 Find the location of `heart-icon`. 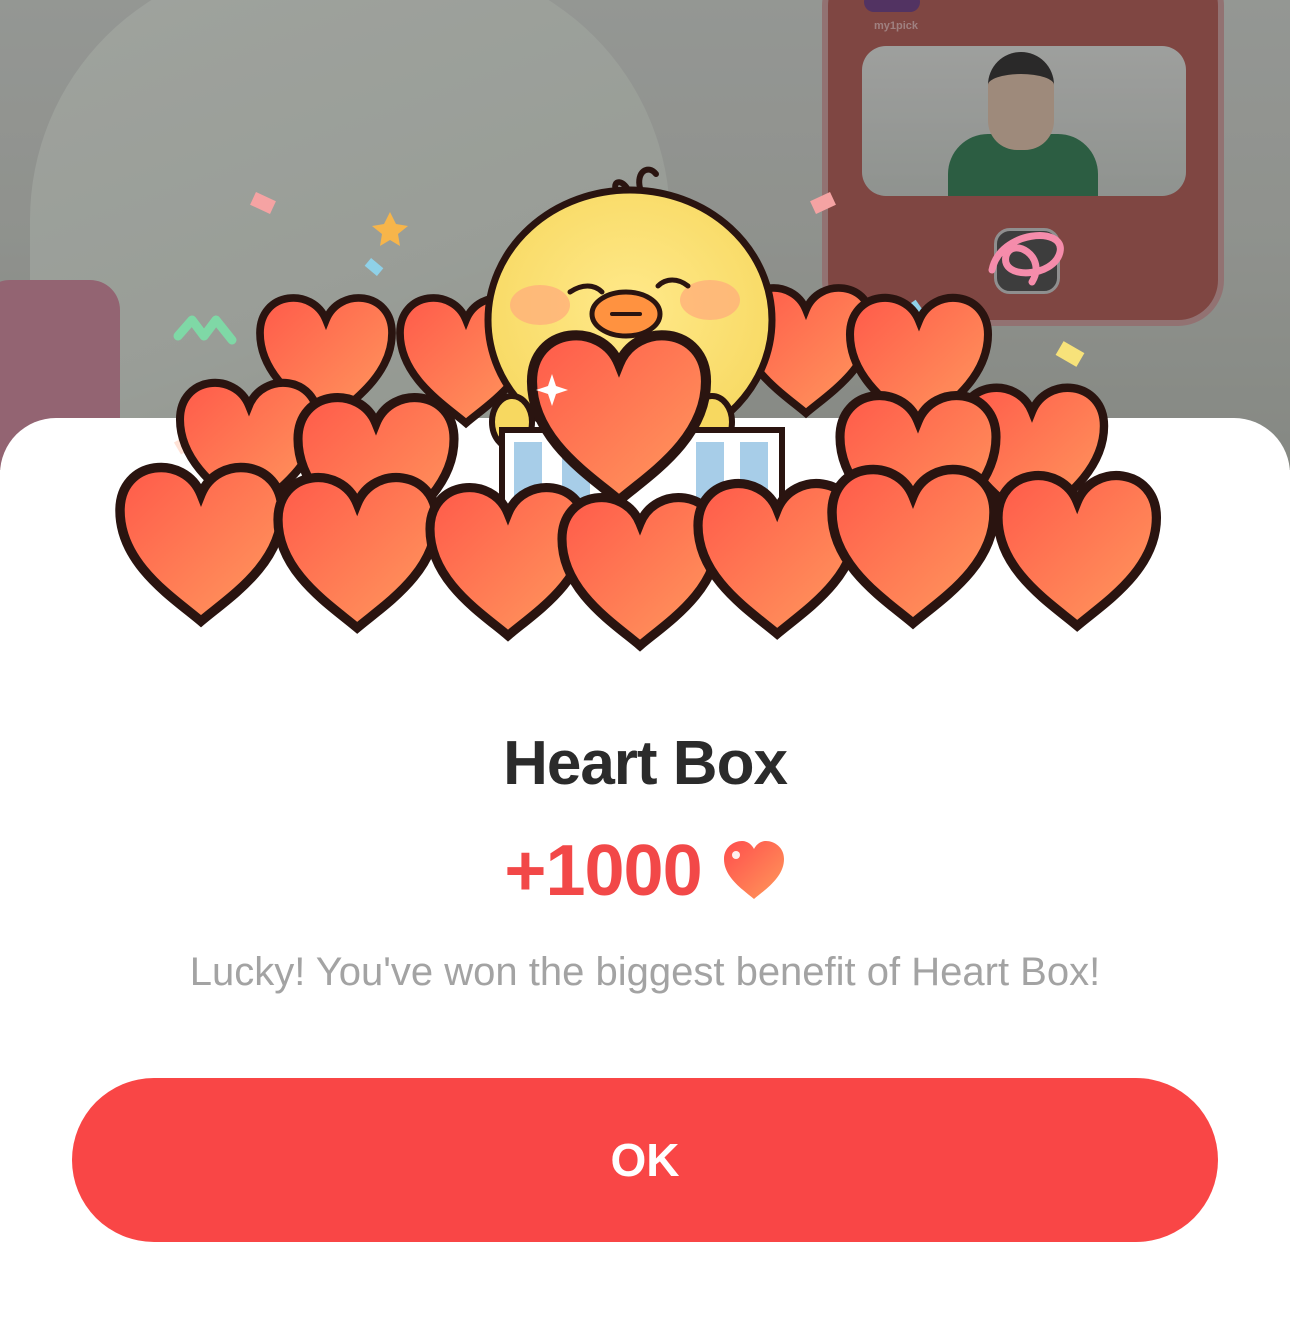

heart-icon is located at coordinates (753, 870).